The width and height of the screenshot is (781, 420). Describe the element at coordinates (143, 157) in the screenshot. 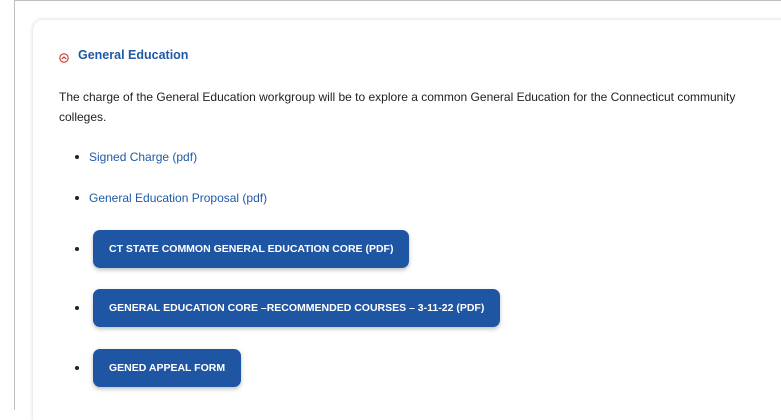

I see `signed-charge-link: Signed Charge (pdf)` at that location.